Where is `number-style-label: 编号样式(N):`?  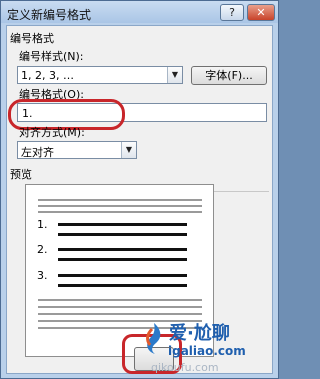
number-style-label: 编号样式(N): is located at coordinates (51, 56).